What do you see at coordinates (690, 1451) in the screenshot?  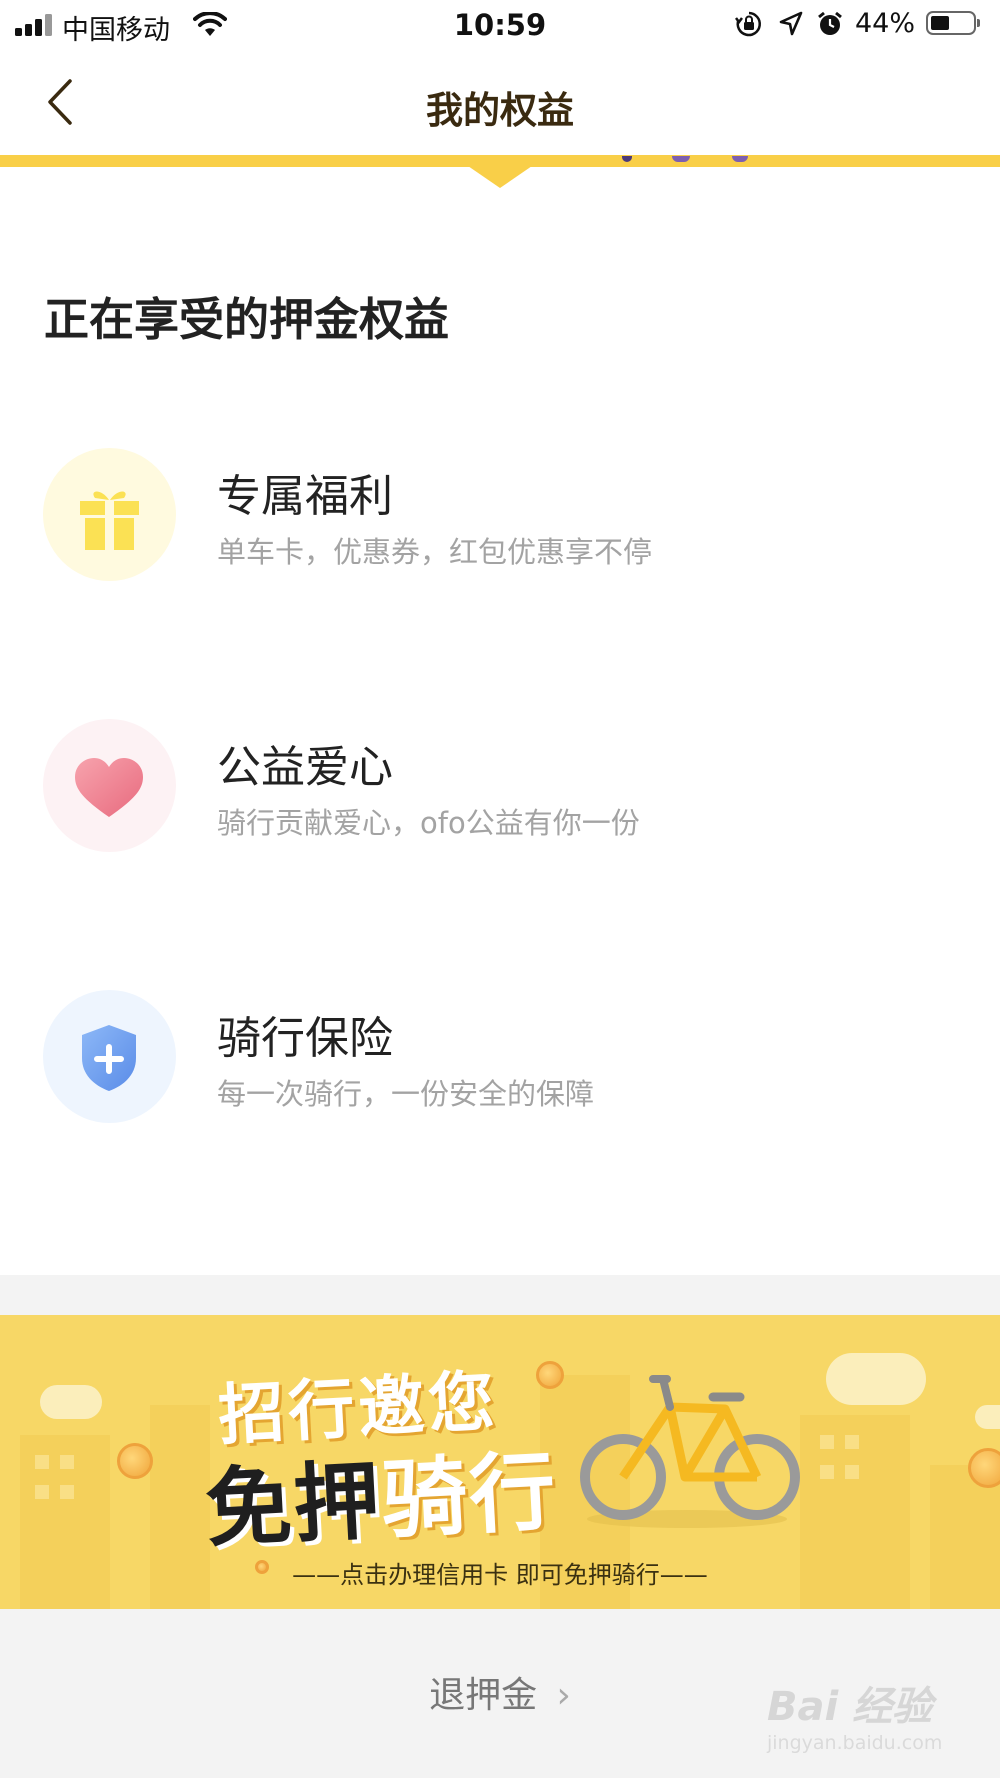 I see `bicycle-icon` at bounding box center [690, 1451].